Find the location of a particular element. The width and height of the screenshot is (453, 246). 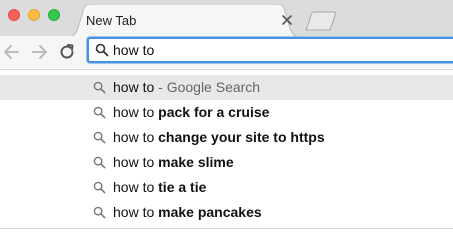

suggestion-text: how to make pancakes is located at coordinates (187, 212).